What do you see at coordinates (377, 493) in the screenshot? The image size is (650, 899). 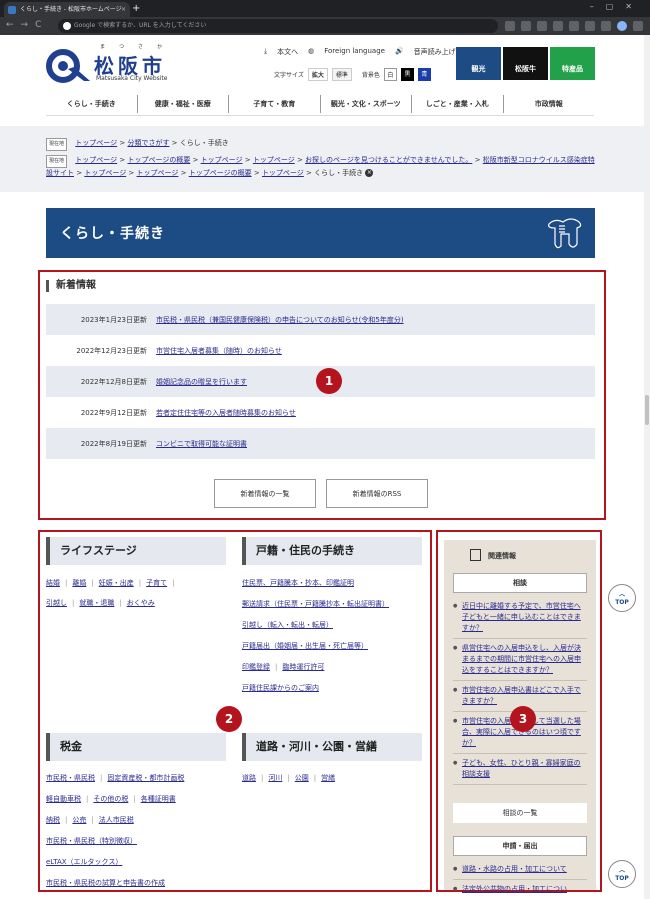 I see `news-rss-button: 新着情報のRSS` at bounding box center [377, 493].